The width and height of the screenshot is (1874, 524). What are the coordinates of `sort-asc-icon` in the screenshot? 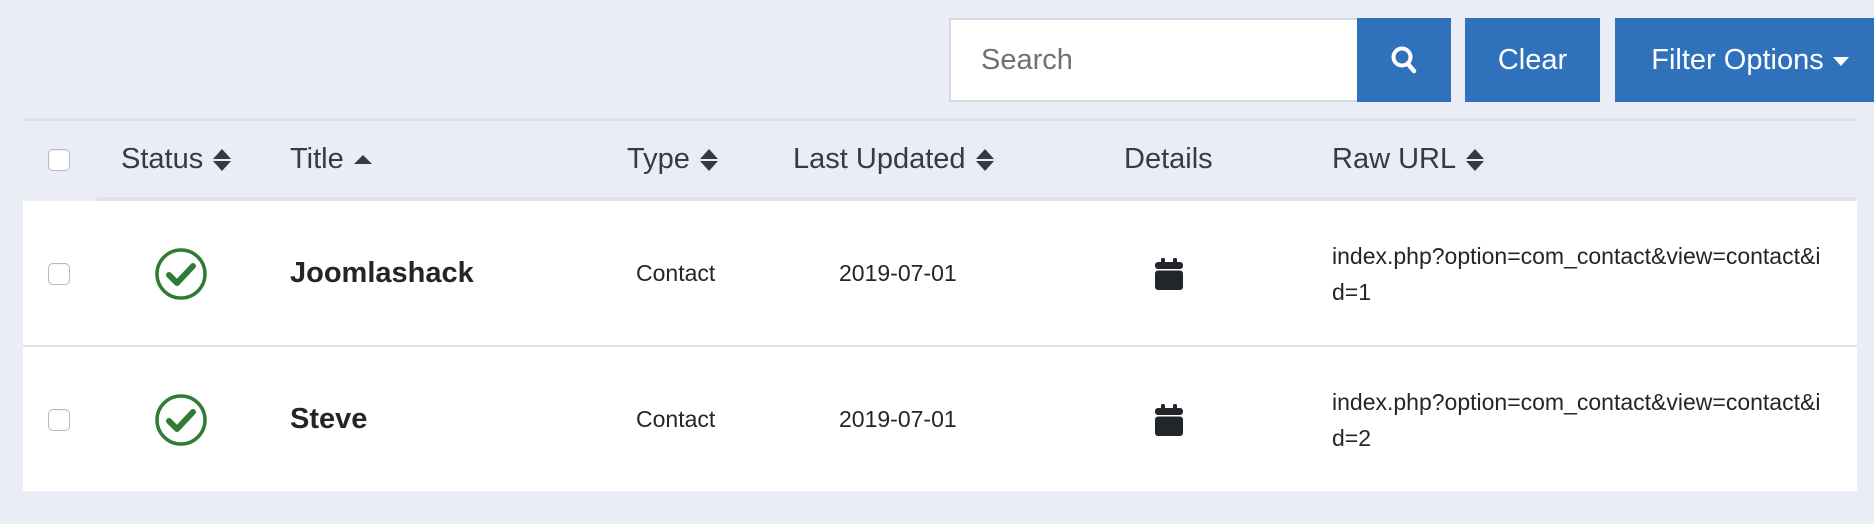 It's located at (362, 159).